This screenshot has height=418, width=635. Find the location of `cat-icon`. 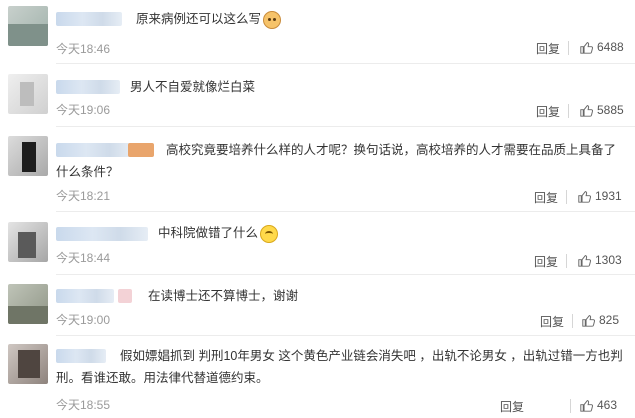

cat-icon is located at coordinates (272, 19).